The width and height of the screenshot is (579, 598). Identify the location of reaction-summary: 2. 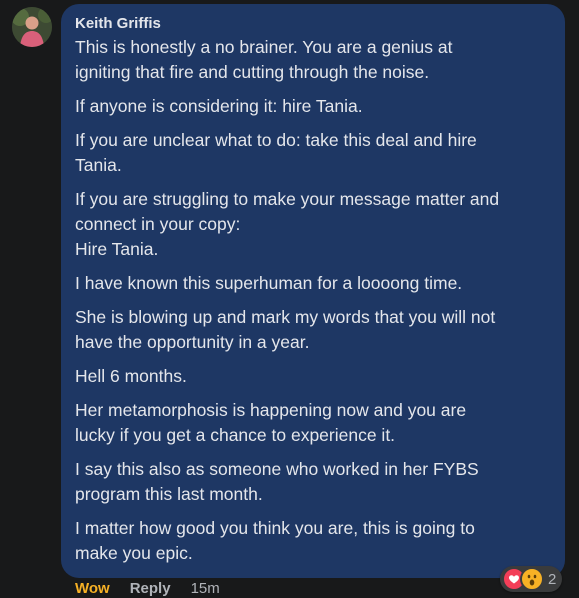
(531, 579).